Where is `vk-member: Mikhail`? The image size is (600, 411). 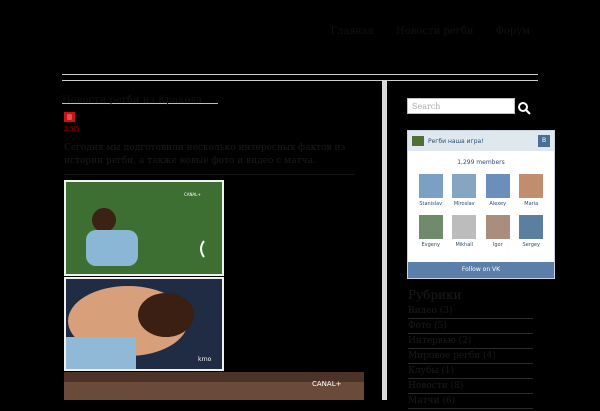
vk-member: Mikhail is located at coordinates (465, 231).